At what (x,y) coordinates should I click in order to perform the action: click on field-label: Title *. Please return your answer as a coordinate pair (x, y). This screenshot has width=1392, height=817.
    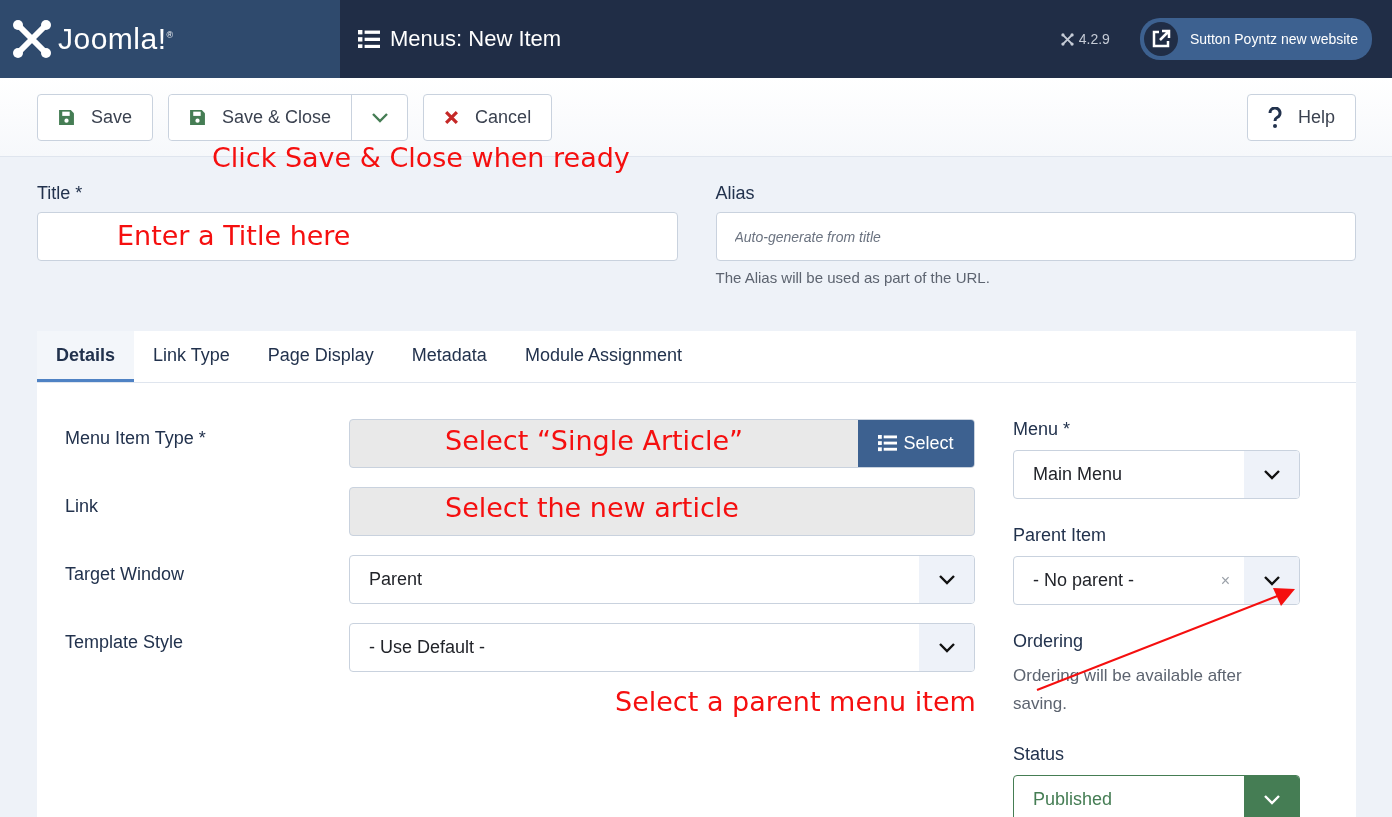
    Looking at the image, I should click on (60, 193).